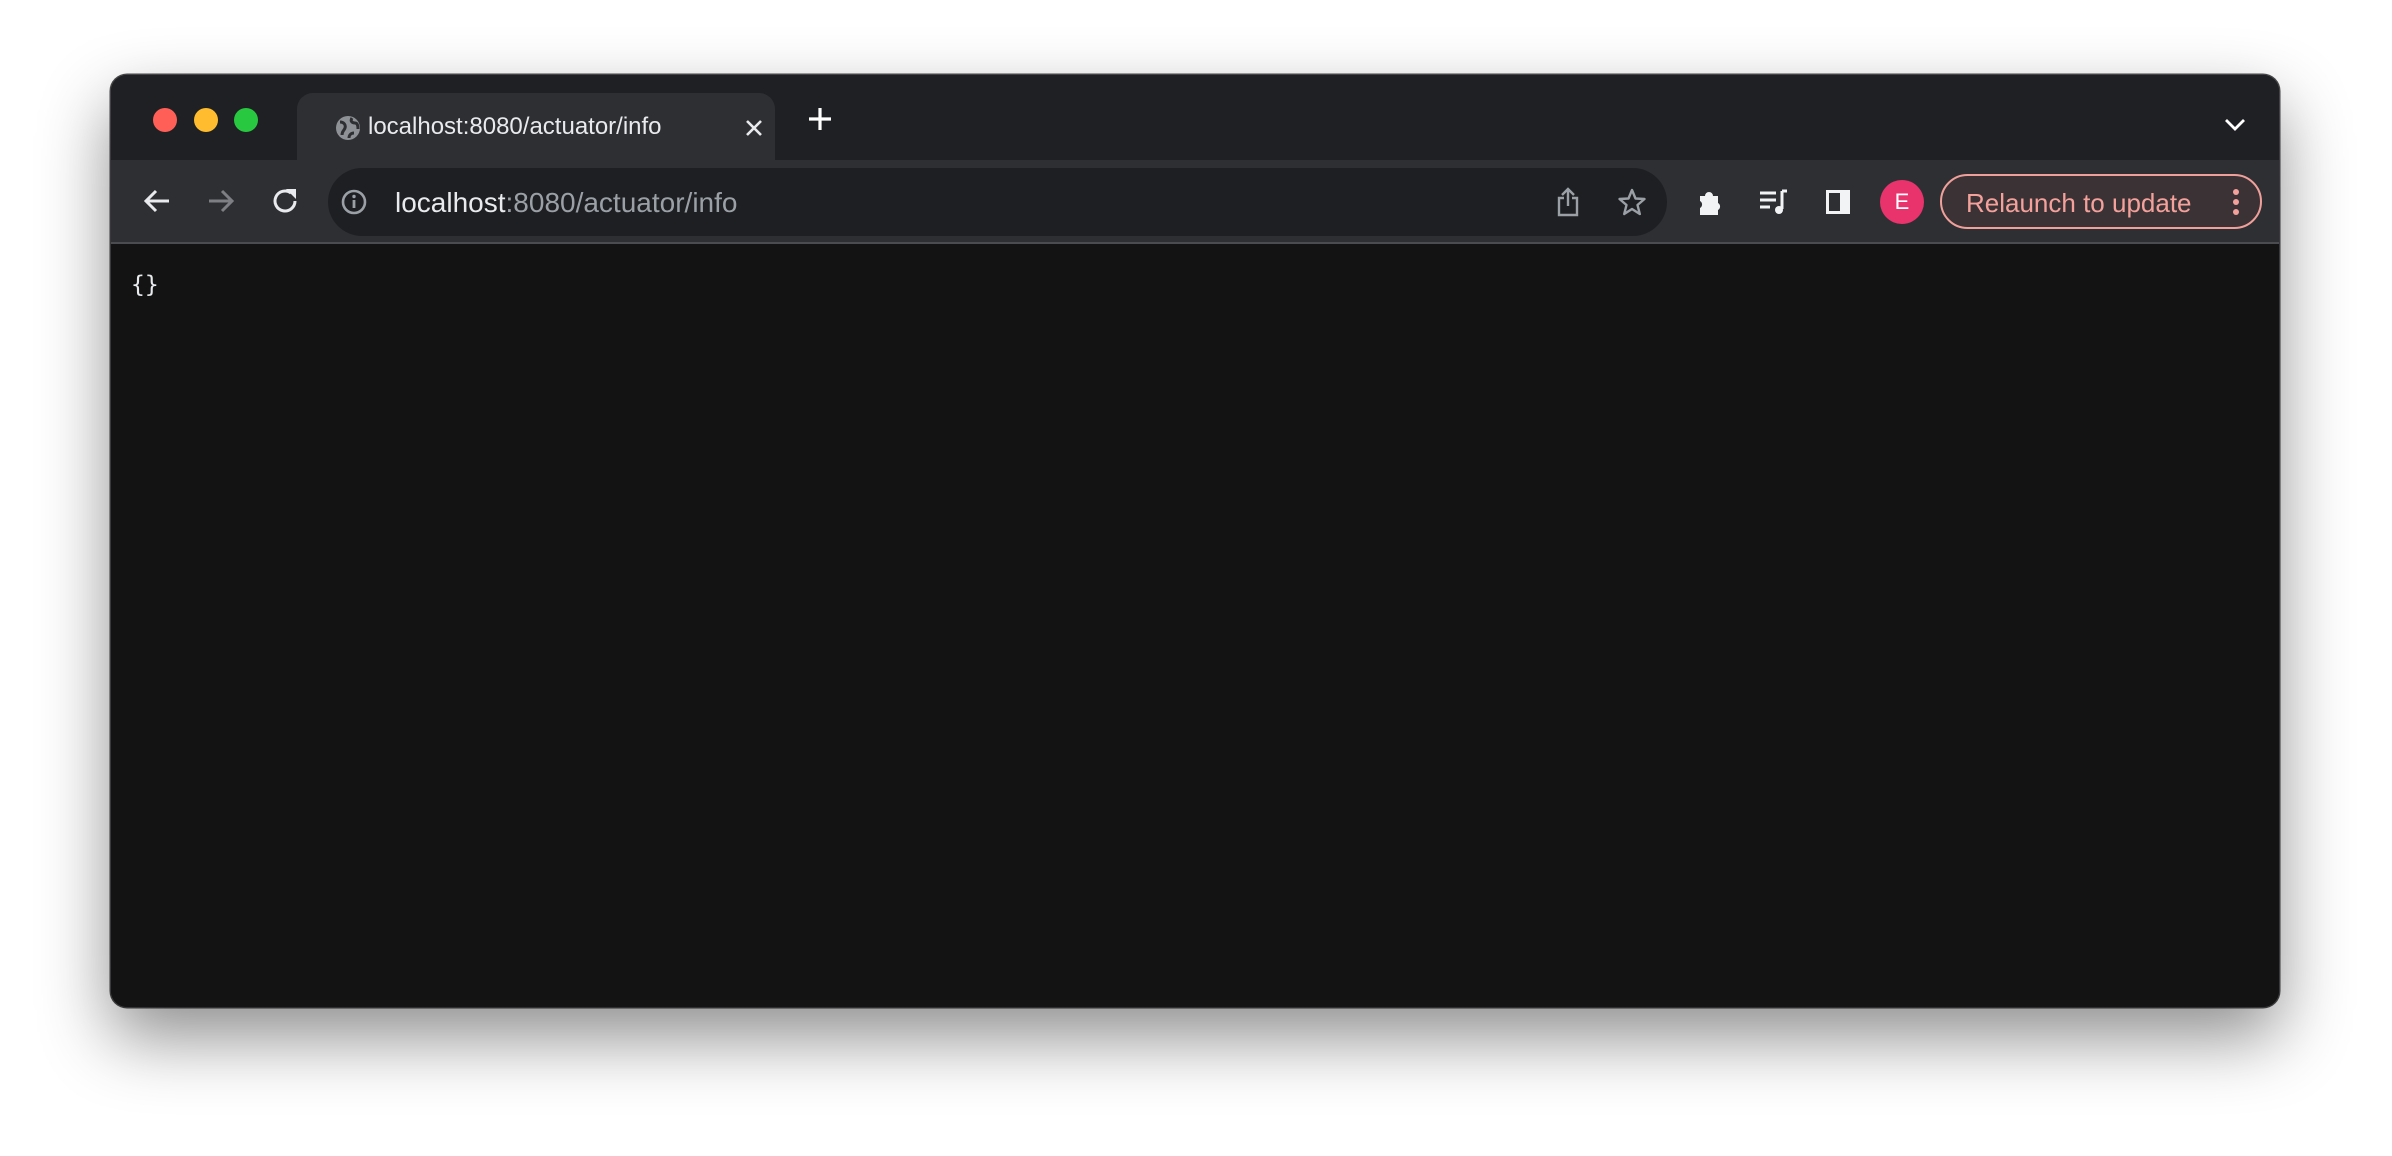 The height and width of the screenshot is (1156, 2392). What do you see at coordinates (621, 202) in the screenshot?
I see `url-path: :8080/actuator/info` at bounding box center [621, 202].